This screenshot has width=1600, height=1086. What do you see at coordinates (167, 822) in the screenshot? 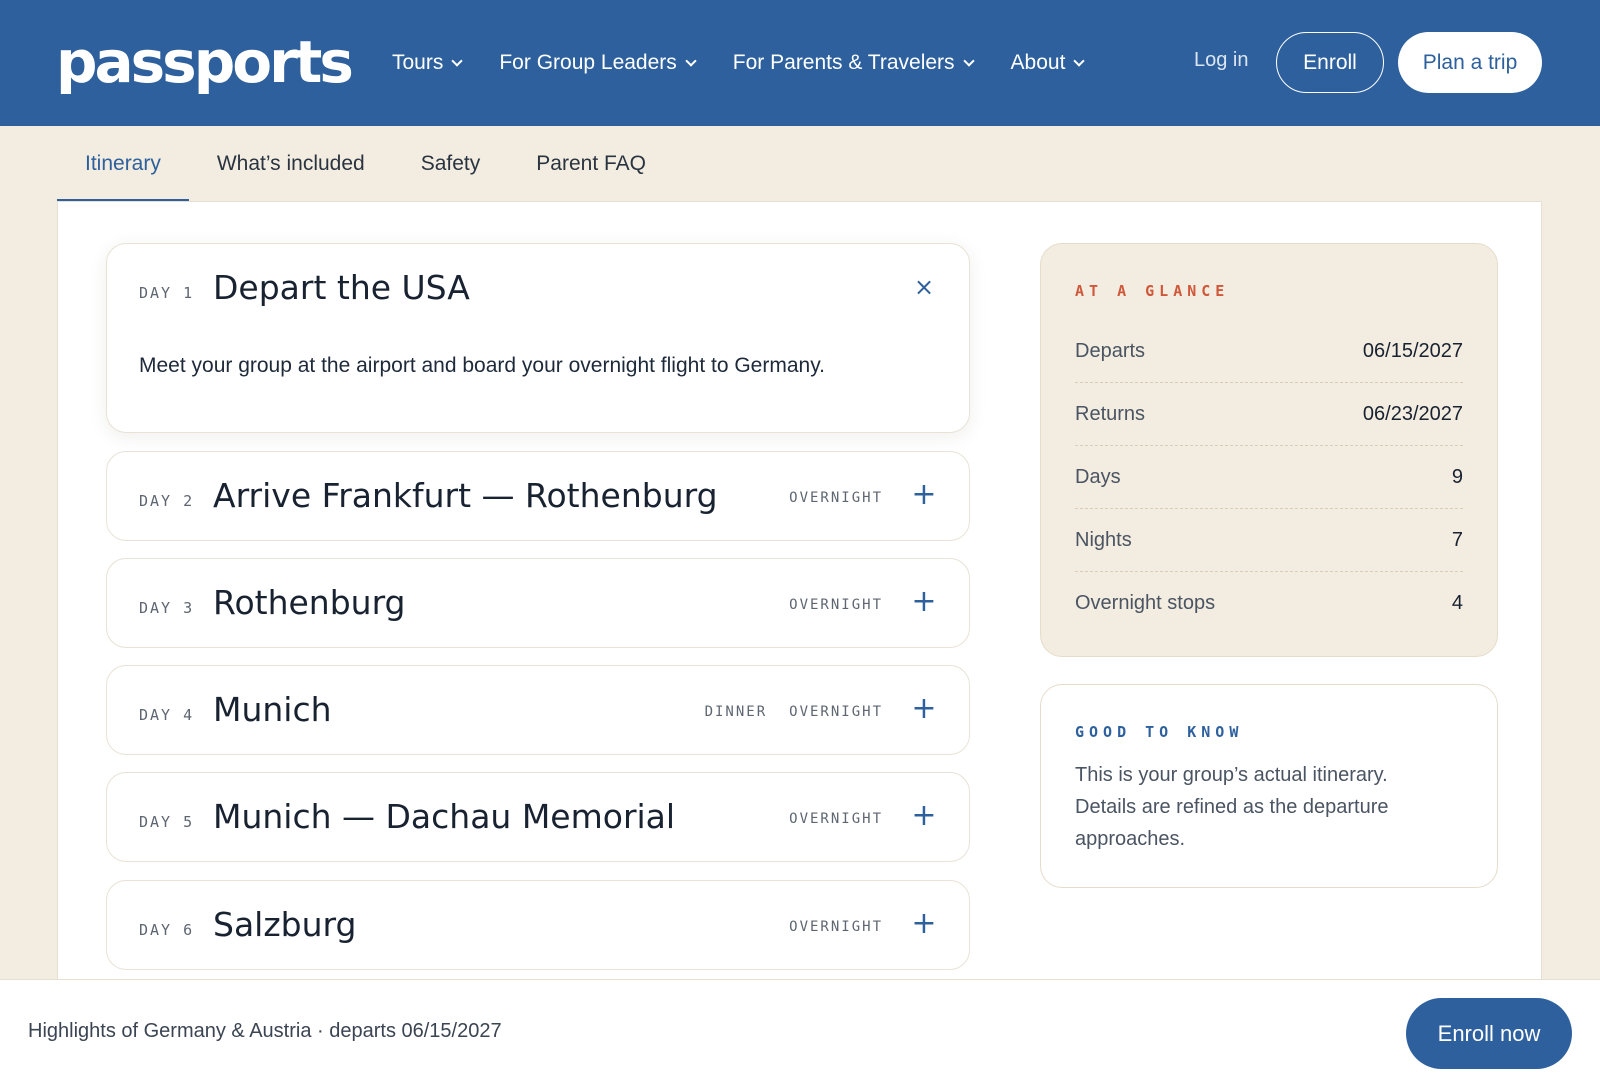
I see `day-number: DAY 5` at bounding box center [167, 822].